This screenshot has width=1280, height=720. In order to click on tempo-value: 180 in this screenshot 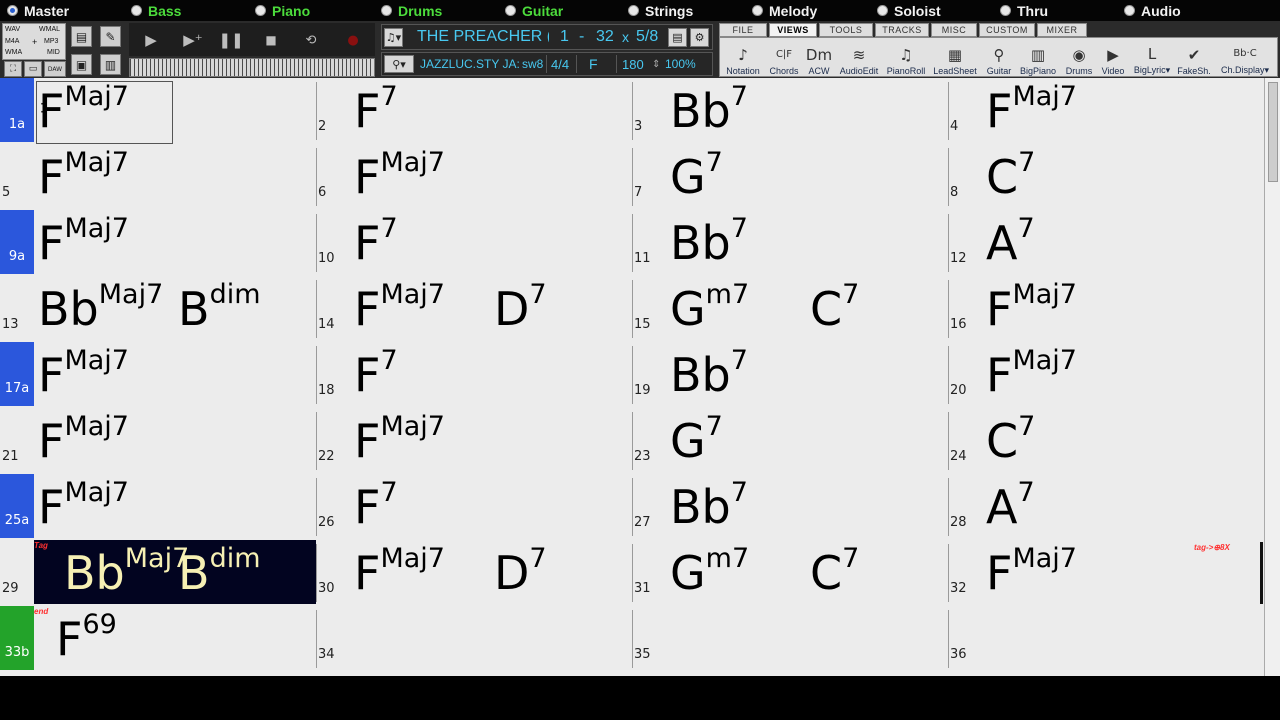, I will do `click(633, 64)`.